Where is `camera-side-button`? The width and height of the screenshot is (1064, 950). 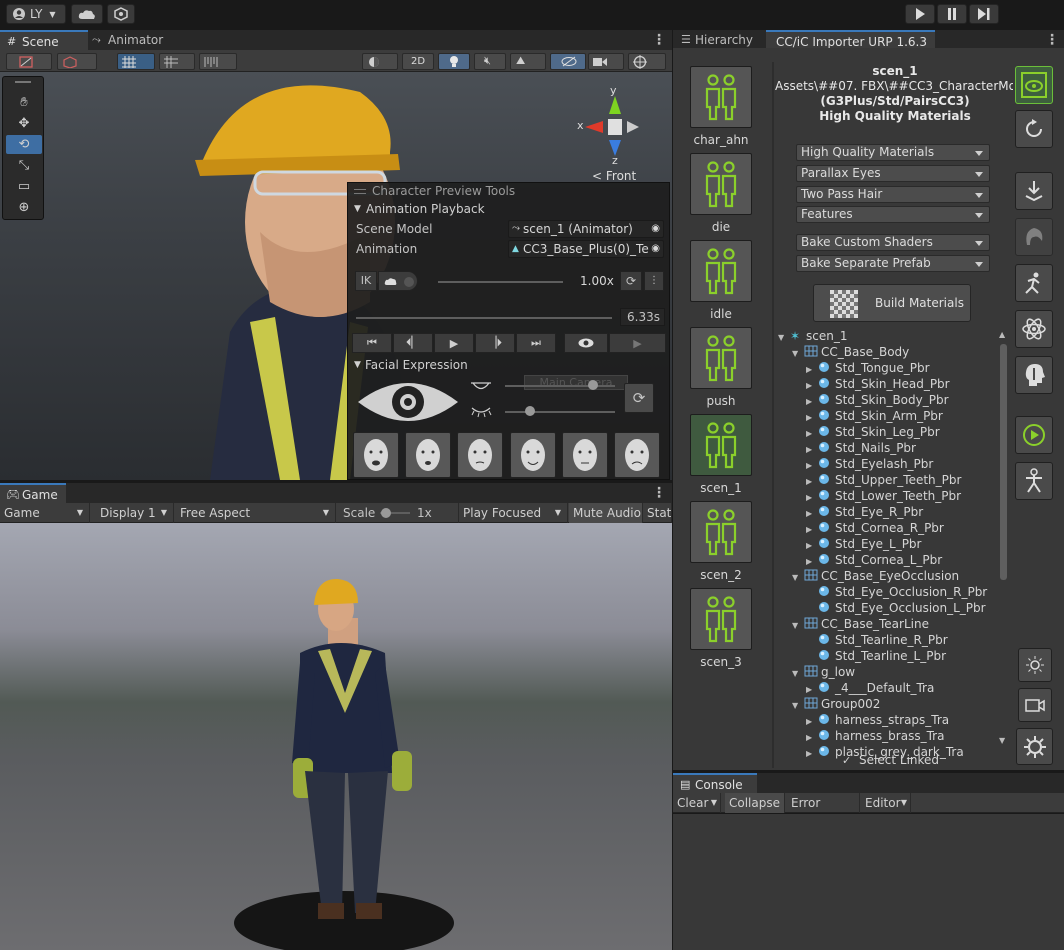
camera-side-button is located at coordinates (1035, 705).